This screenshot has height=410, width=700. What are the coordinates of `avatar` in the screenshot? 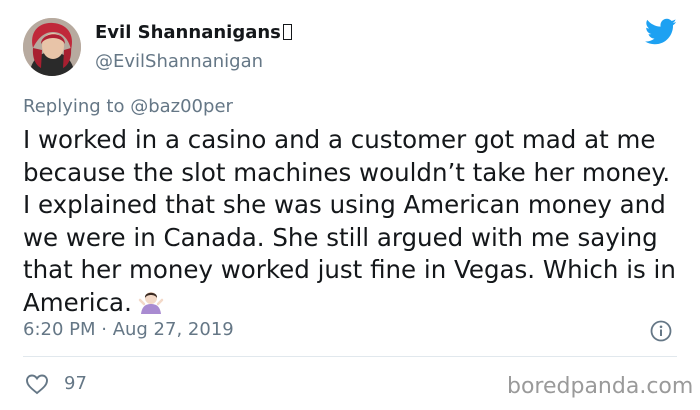 It's located at (52, 47).